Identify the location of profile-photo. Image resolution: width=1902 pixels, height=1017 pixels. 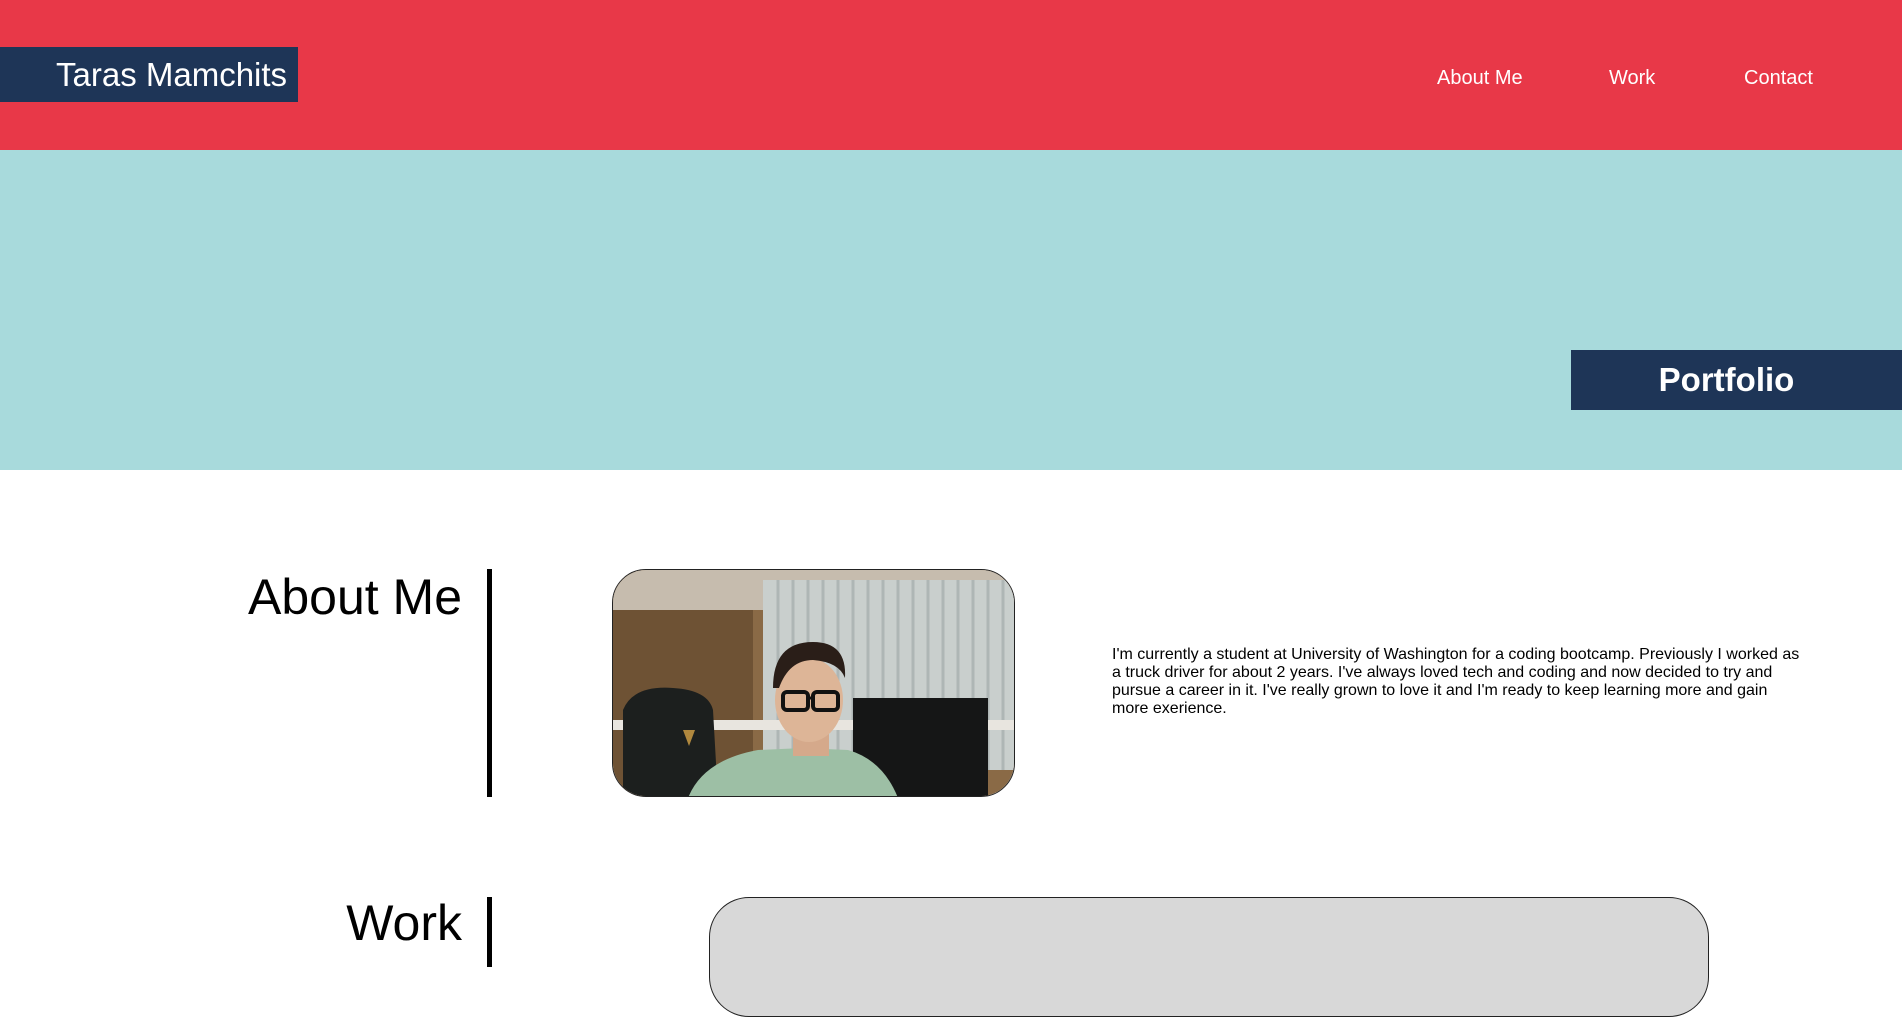
(813, 683).